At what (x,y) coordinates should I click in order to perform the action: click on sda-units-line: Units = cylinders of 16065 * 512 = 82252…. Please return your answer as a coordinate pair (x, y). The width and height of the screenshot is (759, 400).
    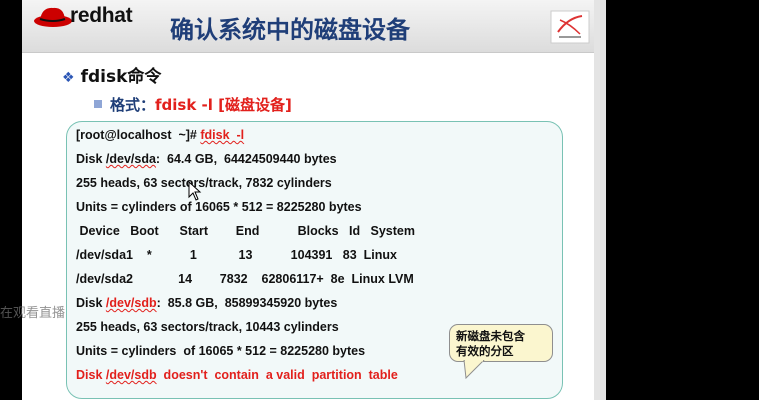
    Looking at the image, I should click on (219, 207).